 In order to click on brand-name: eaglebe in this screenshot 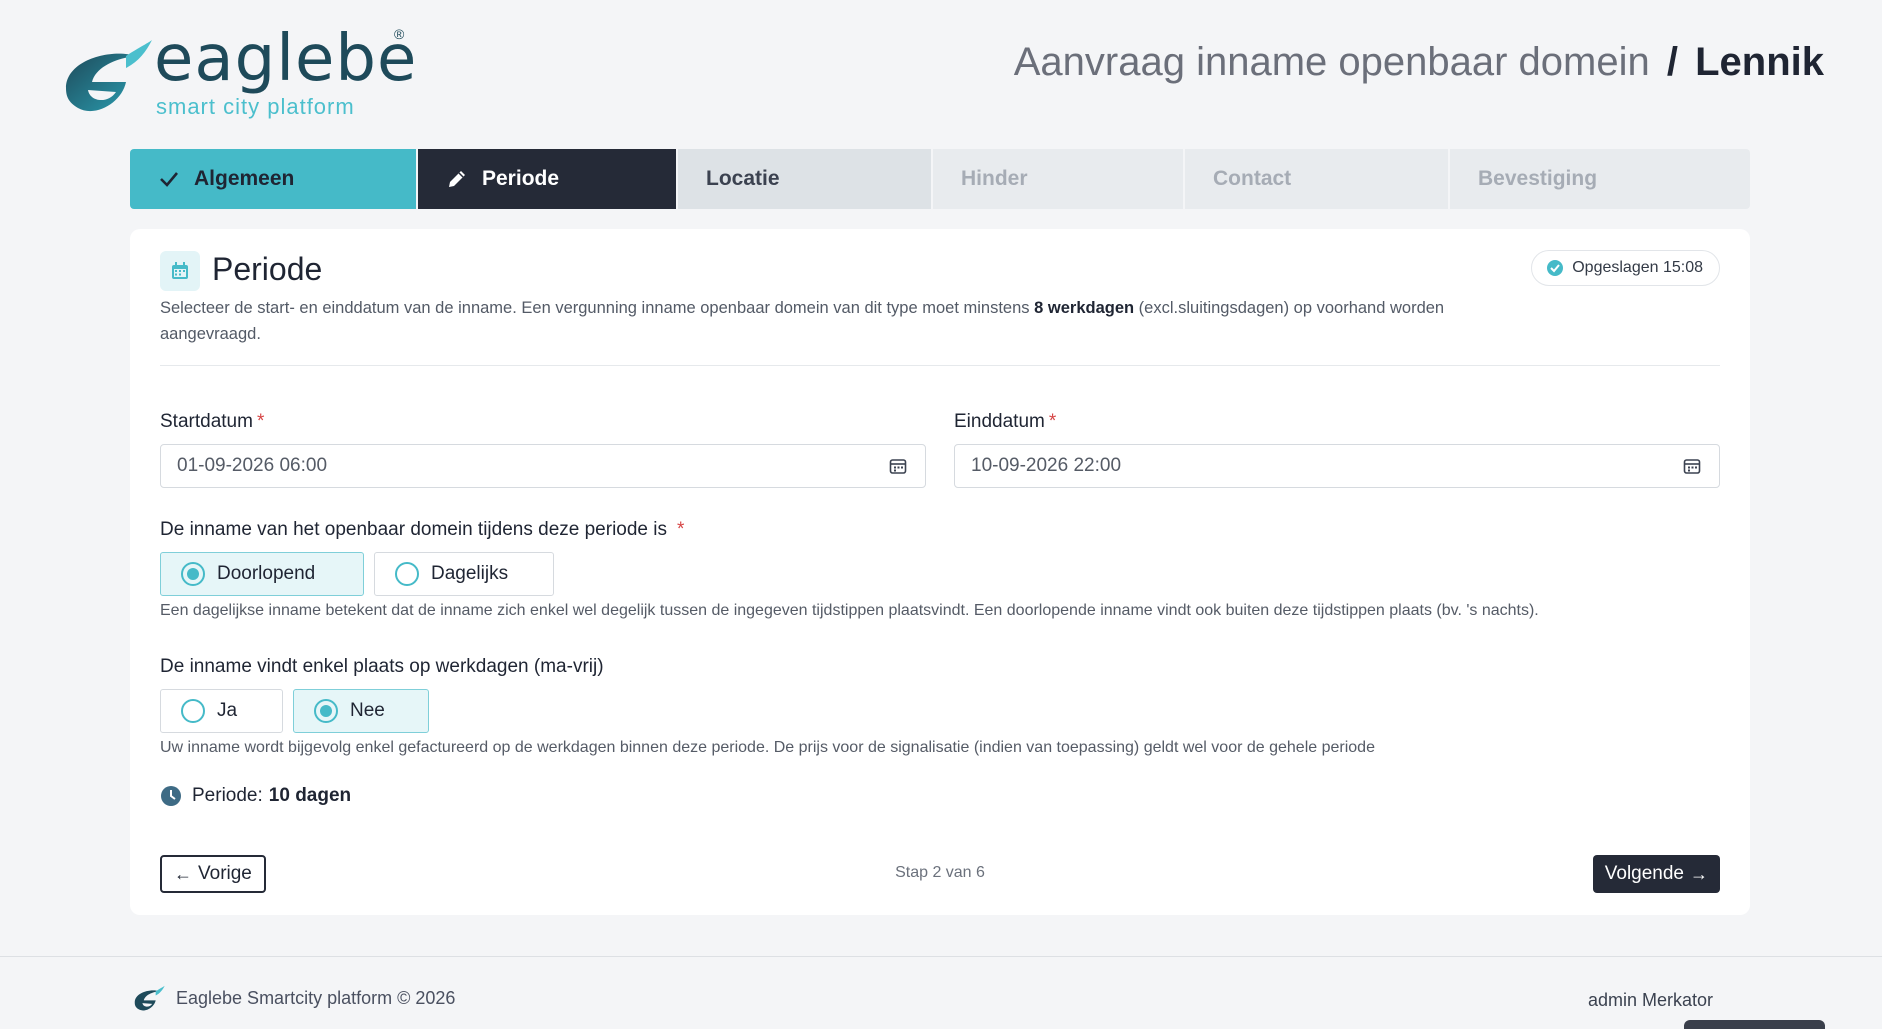, I will do `click(286, 59)`.